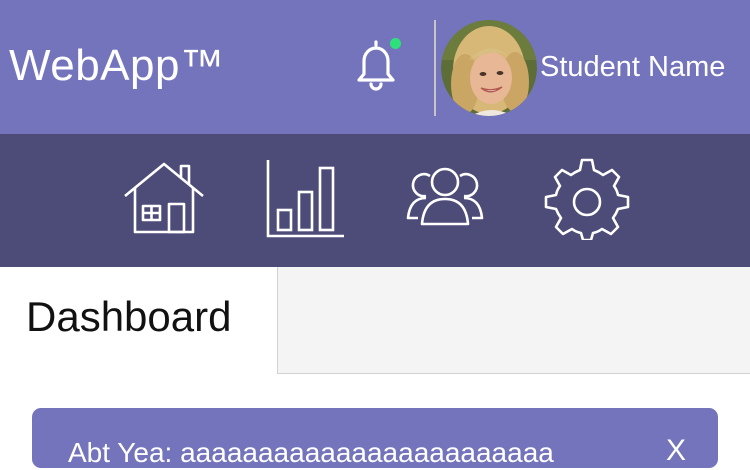 The height and width of the screenshot is (470, 750). Describe the element at coordinates (676, 451) in the screenshot. I see `close-icon: X` at that location.